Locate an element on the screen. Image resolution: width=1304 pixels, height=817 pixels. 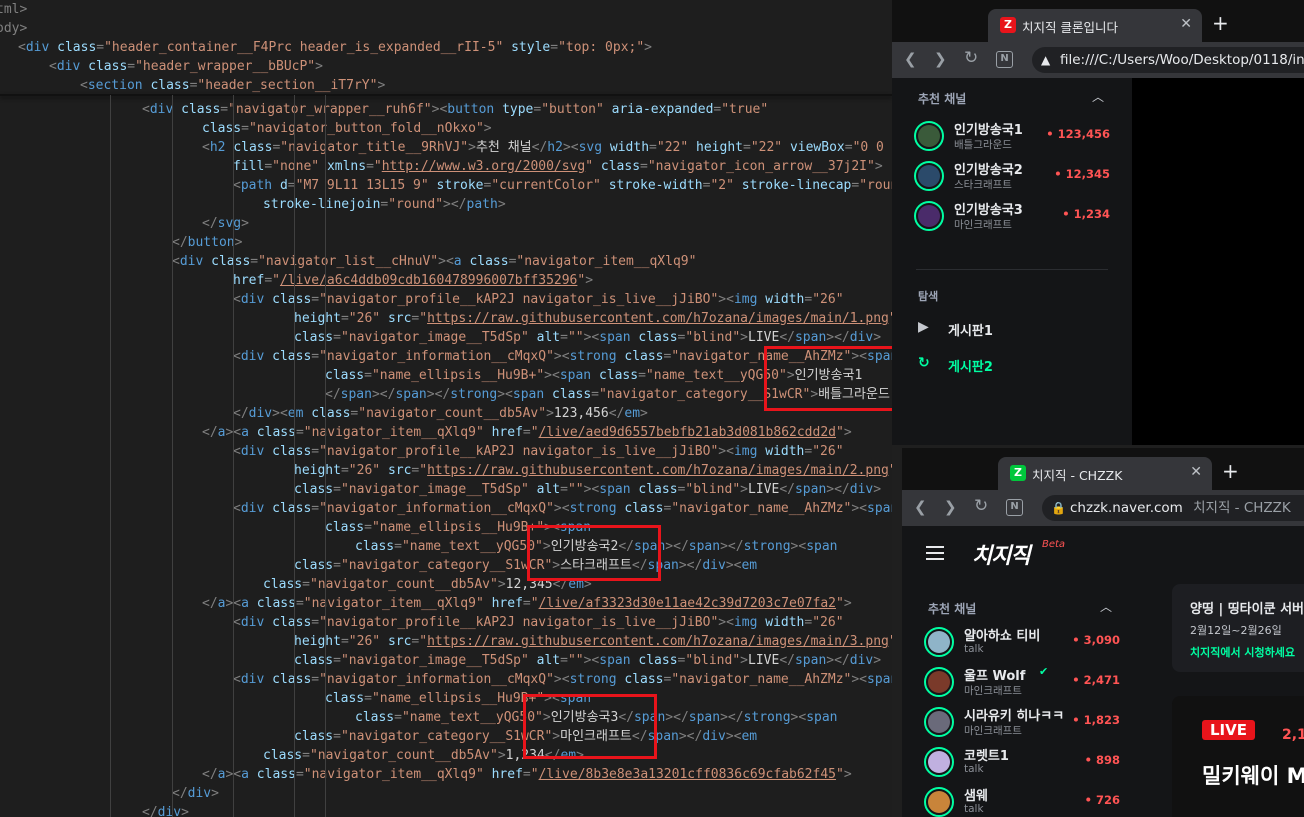
code-line: <div class="header_wrapper__bBUcP"> is located at coordinates (186, 66).